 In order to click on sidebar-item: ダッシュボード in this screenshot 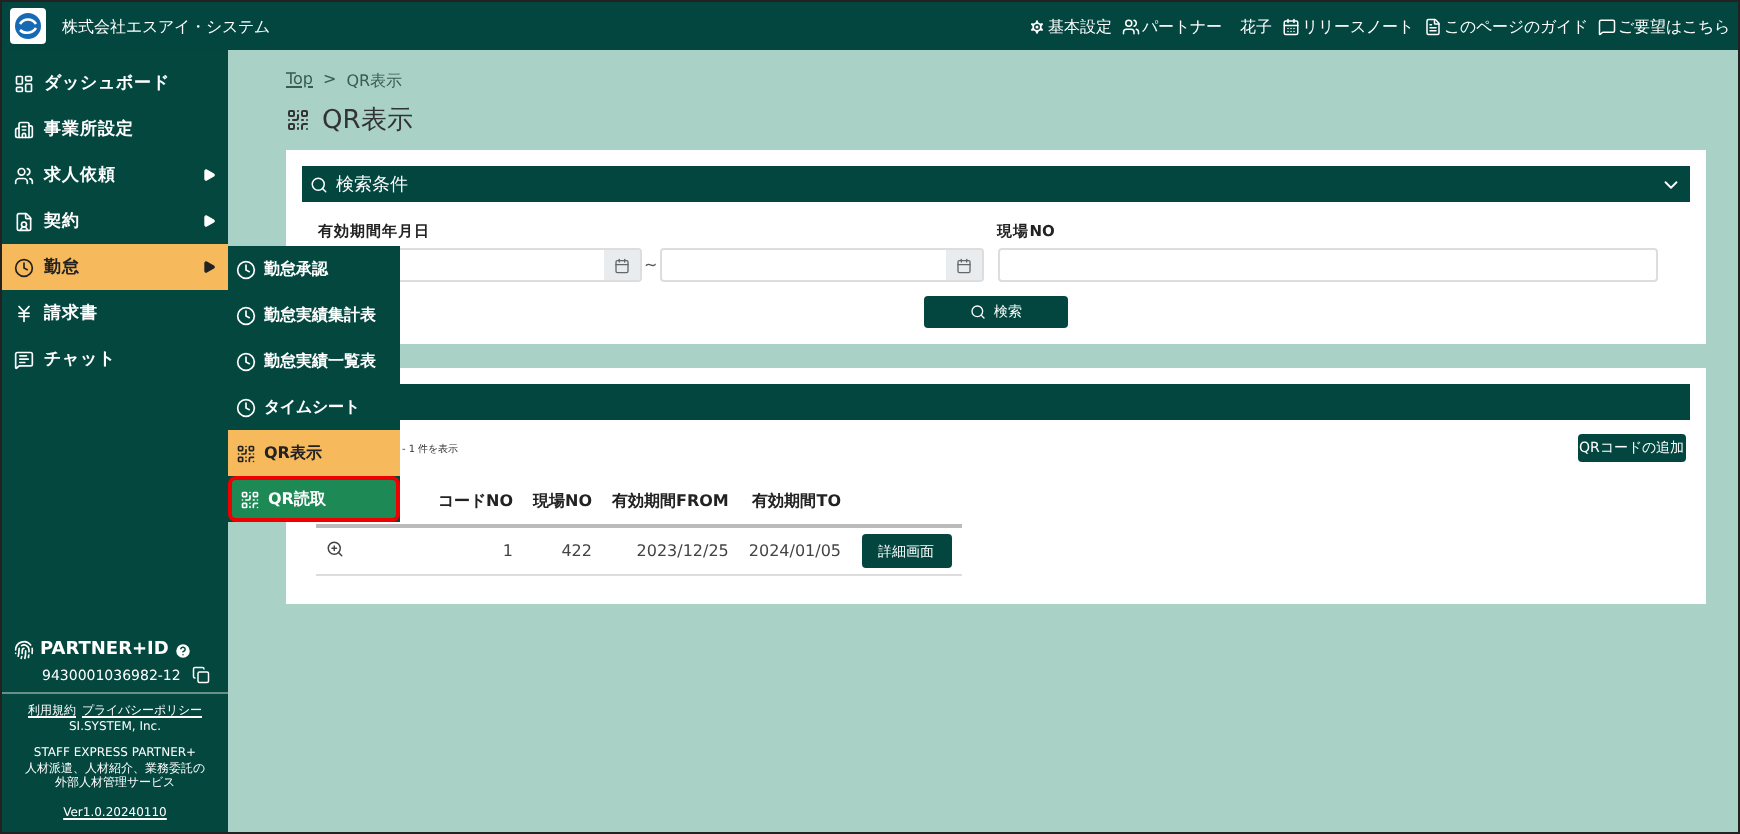, I will do `click(115, 83)`.